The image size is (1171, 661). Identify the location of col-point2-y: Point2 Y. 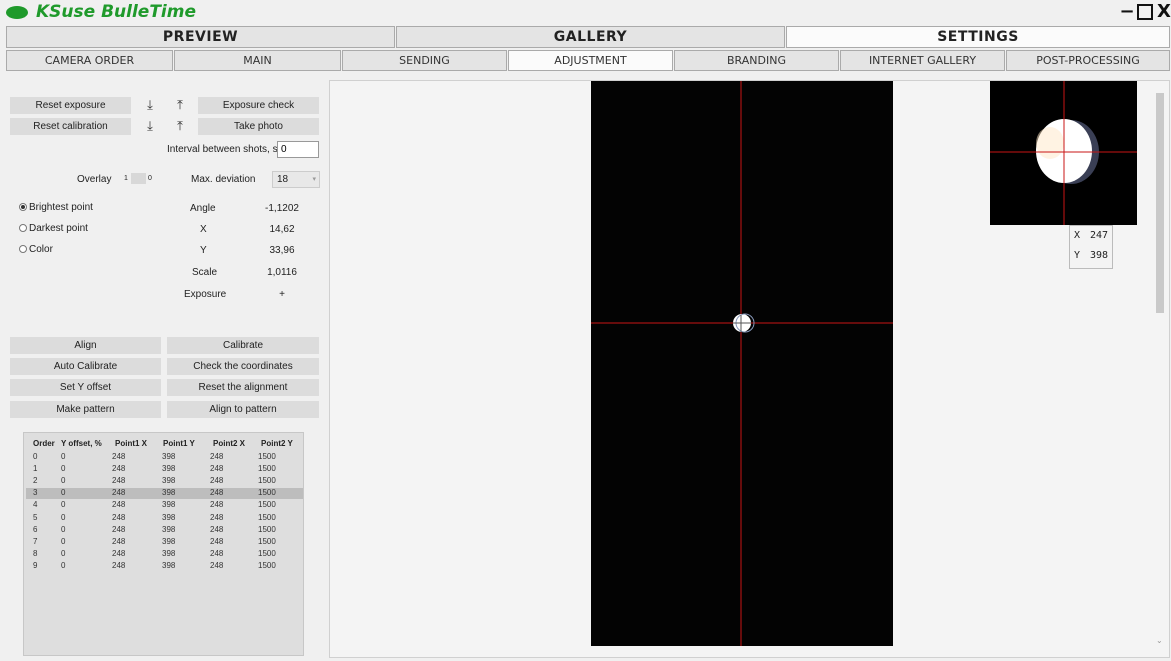
(277, 443).